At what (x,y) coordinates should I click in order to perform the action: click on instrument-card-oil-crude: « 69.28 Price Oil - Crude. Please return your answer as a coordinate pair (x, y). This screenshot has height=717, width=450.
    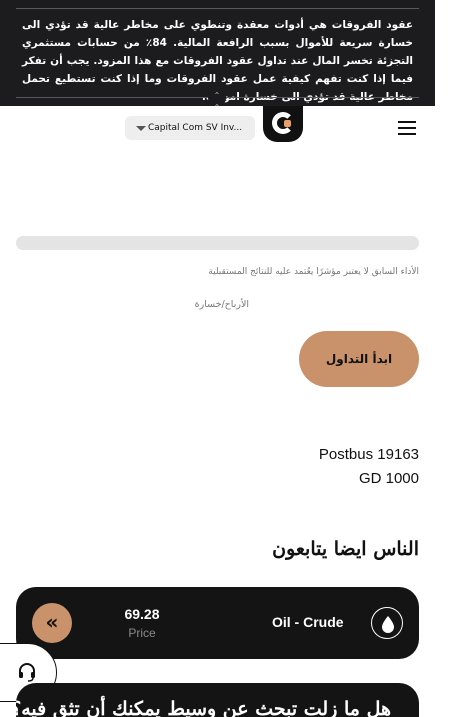
    Looking at the image, I should click on (217, 623).